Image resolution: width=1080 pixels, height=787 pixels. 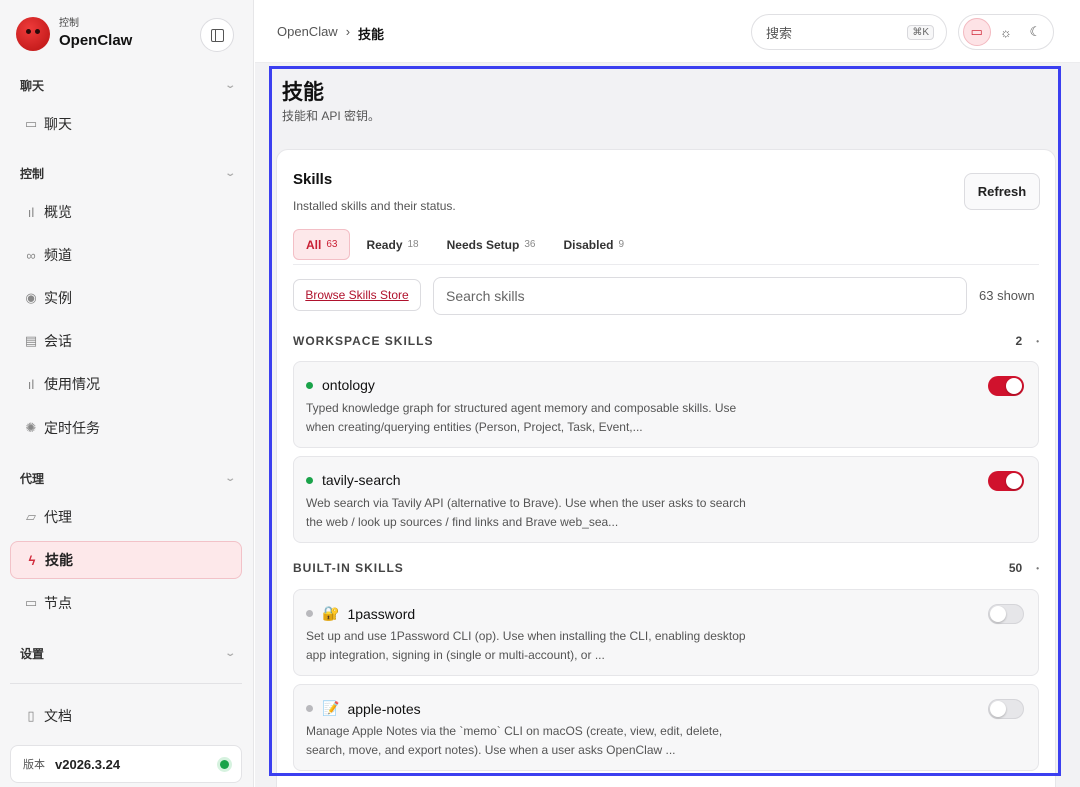 I want to click on skill-name: ontology, so click(x=348, y=385).